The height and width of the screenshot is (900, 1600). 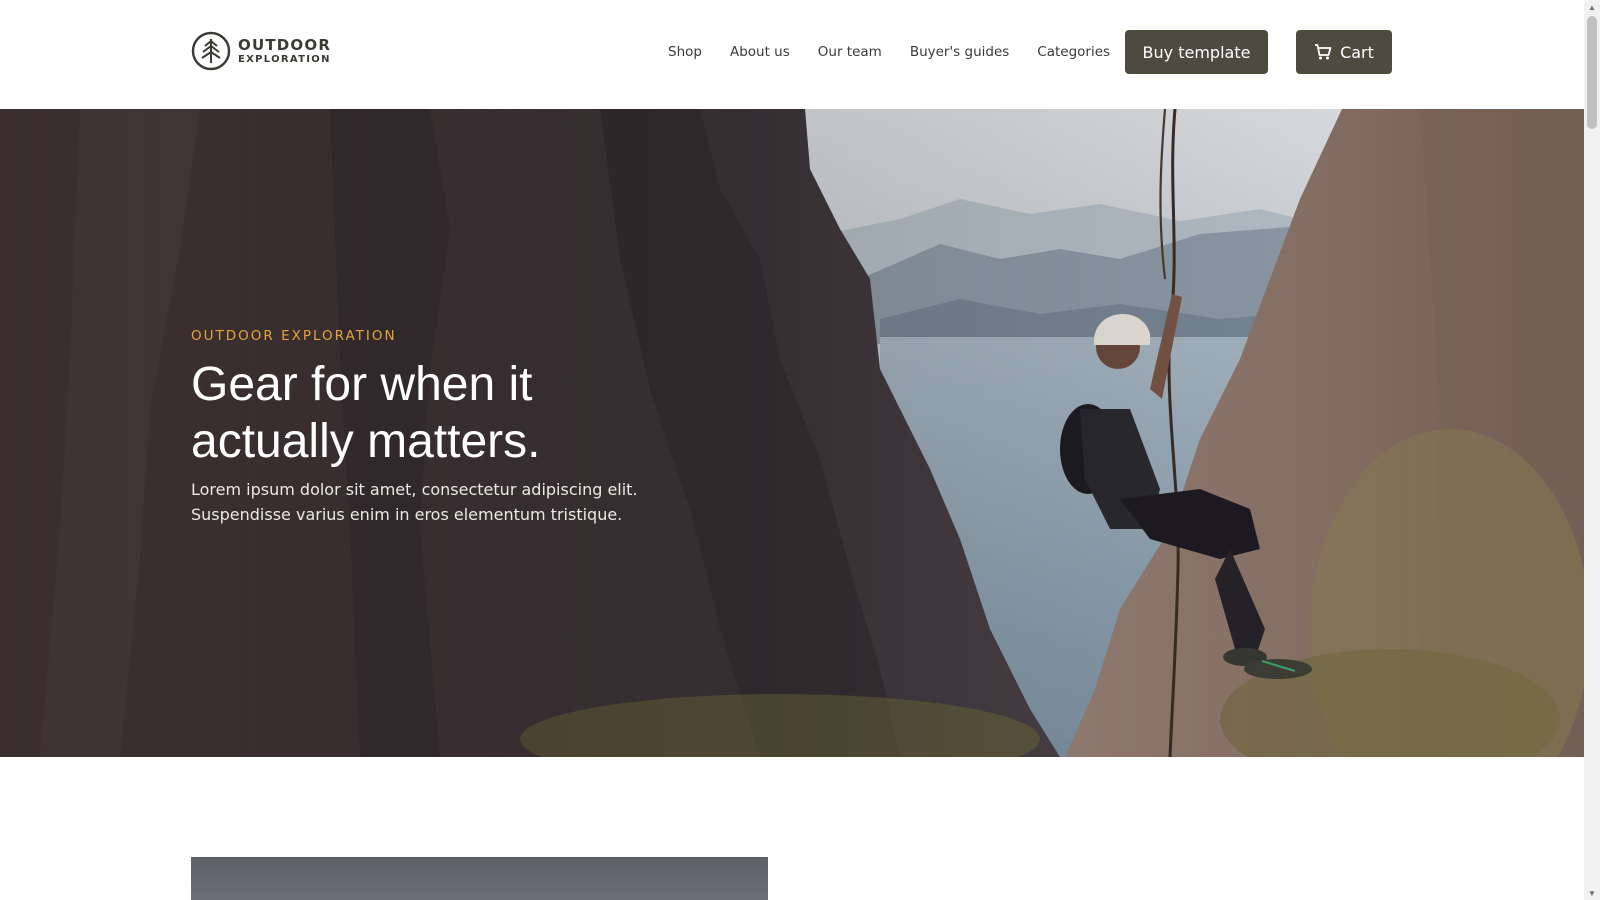 What do you see at coordinates (1323, 52) in the screenshot?
I see `shopping-cart-icon` at bounding box center [1323, 52].